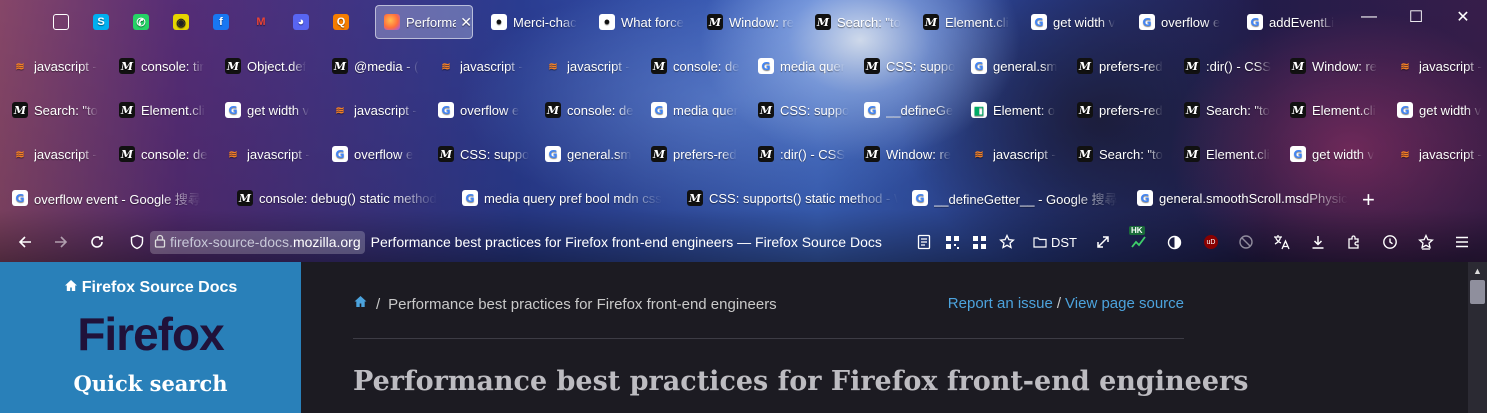 This screenshot has width=1487, height=413. What do you see at coordinates (1416, 17) in the screenshot?
I see `maximize-button: ☐` at bounding box center [1416, 17].